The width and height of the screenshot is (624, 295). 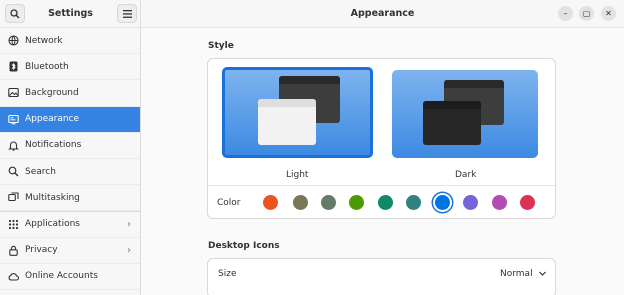 What do you see at coordinates (13, 119) in the screenshot?
I see `appearance-icon` at bounding box center [13, 119].